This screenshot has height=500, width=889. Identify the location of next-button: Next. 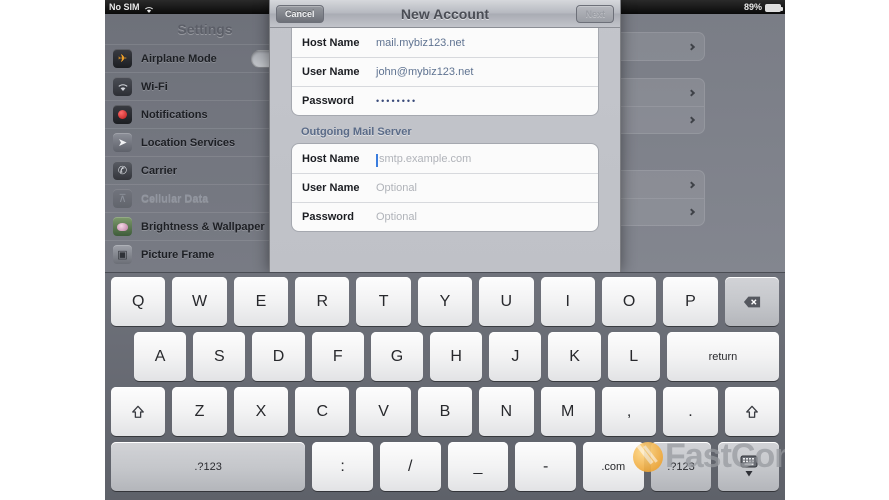
(595, 14).